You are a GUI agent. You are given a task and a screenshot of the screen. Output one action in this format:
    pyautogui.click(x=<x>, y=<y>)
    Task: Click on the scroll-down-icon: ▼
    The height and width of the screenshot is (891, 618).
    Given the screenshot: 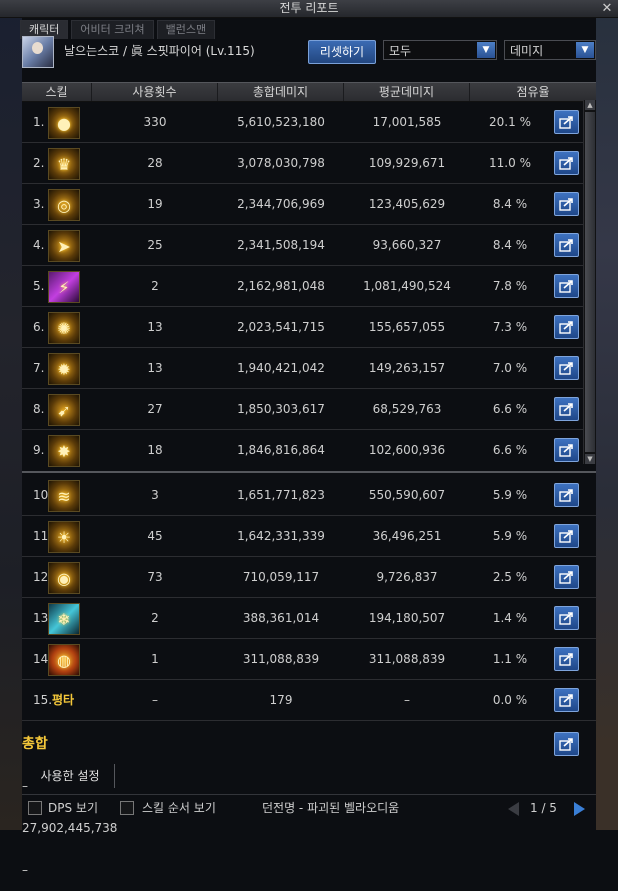 What is the action you would take?
    pyautogui.click(x=590, y=459)
    